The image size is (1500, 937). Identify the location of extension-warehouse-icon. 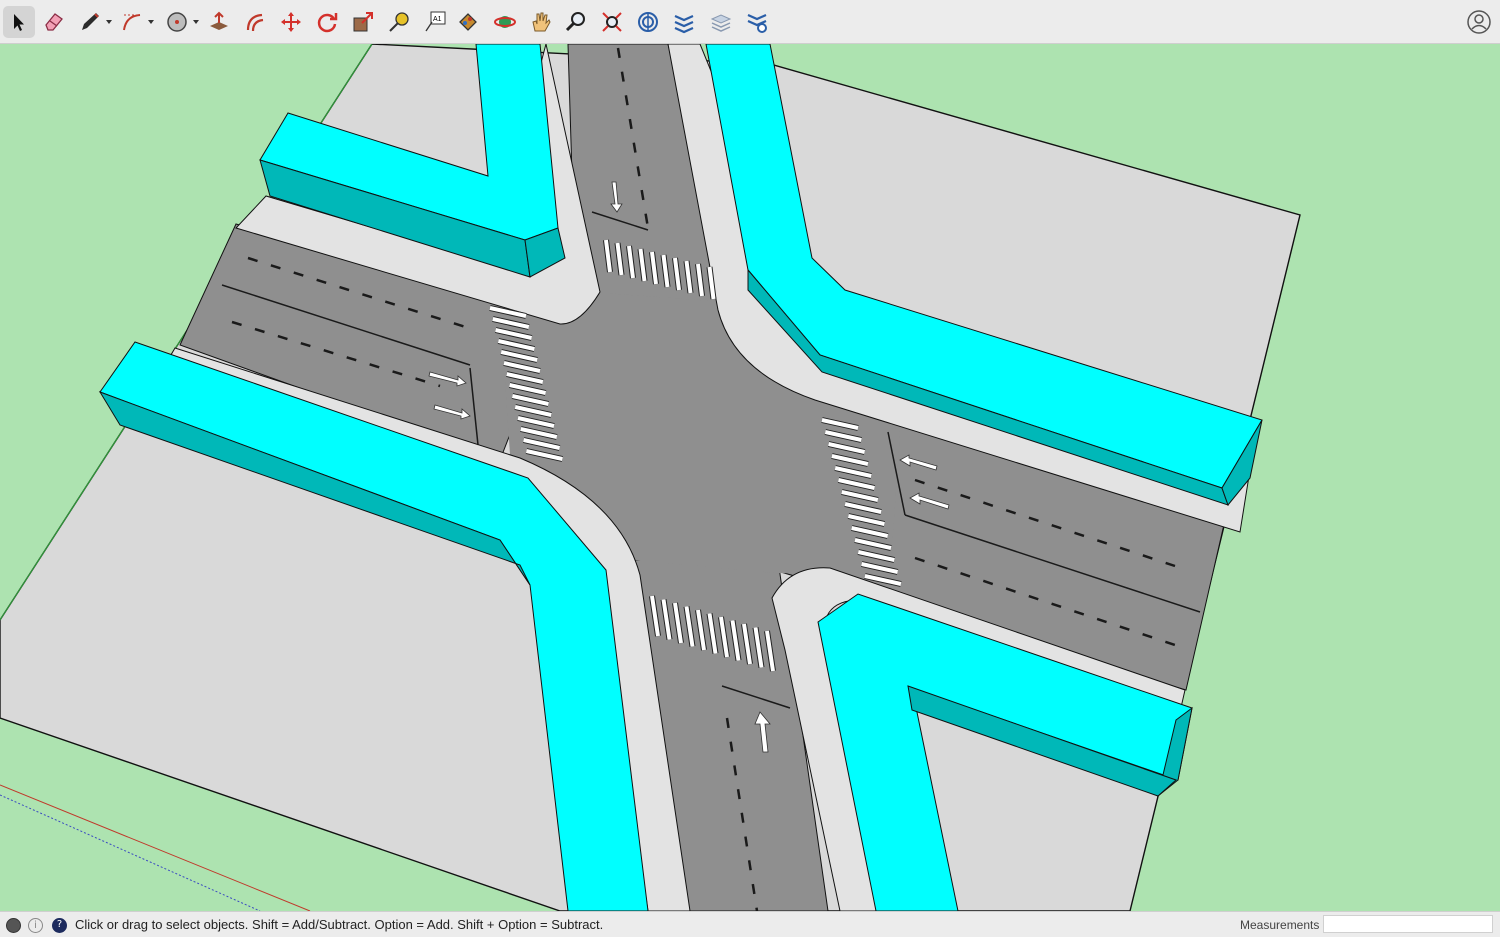
(684, 24).